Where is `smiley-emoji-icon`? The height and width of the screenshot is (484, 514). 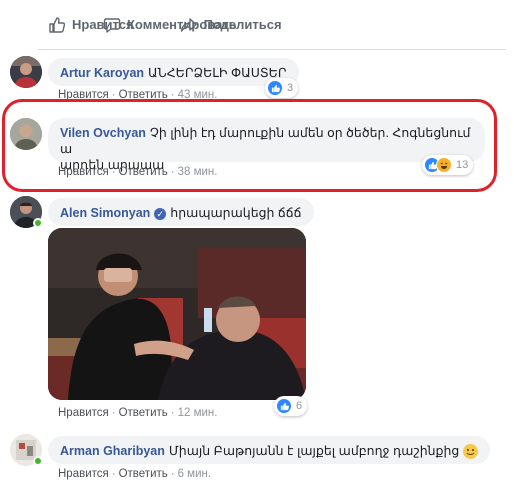 smiley-emoji-icon is located at coordinates (470, 452).